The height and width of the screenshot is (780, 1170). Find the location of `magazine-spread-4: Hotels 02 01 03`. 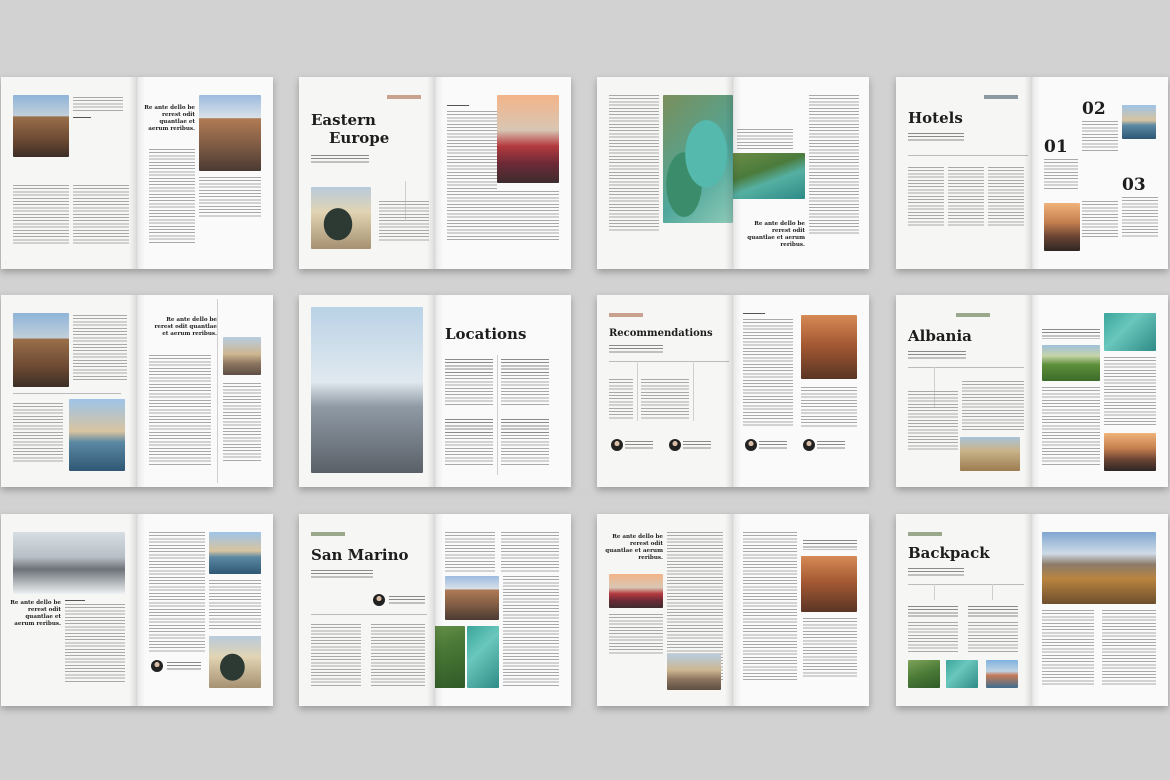

magazine-spread-4: Hotels 02 01 03 is located at coordinates (1032, 173).